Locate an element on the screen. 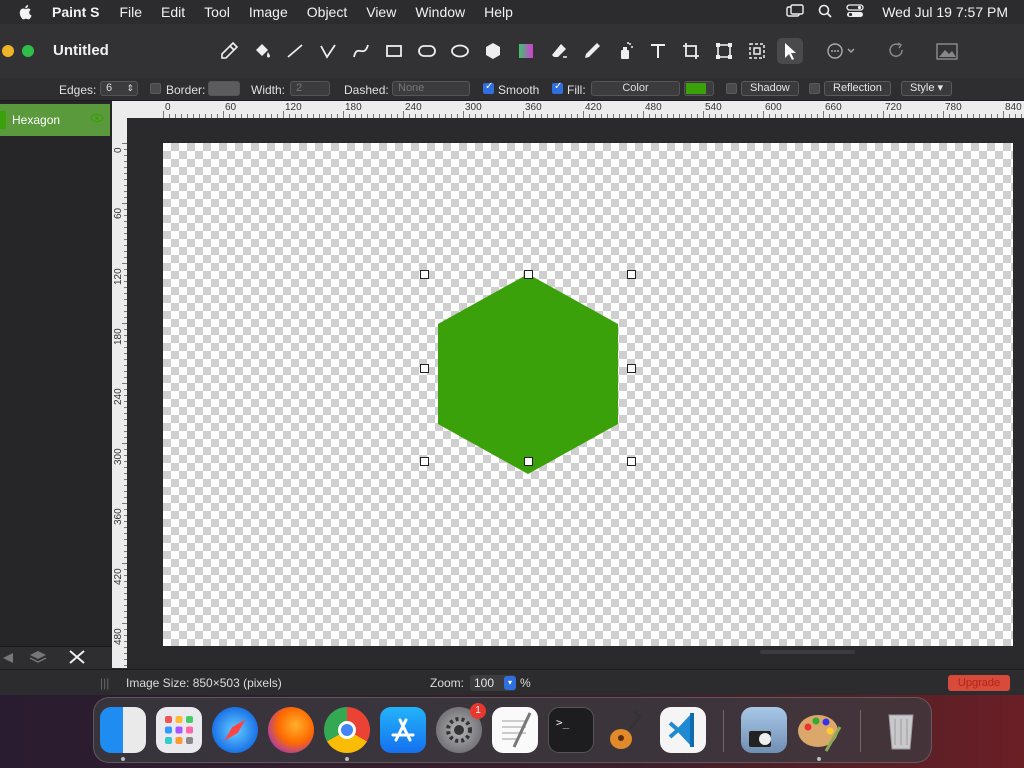 The image size is (1024, 768). upgrade-button: Upgrade is located at coordinates (979, 683).